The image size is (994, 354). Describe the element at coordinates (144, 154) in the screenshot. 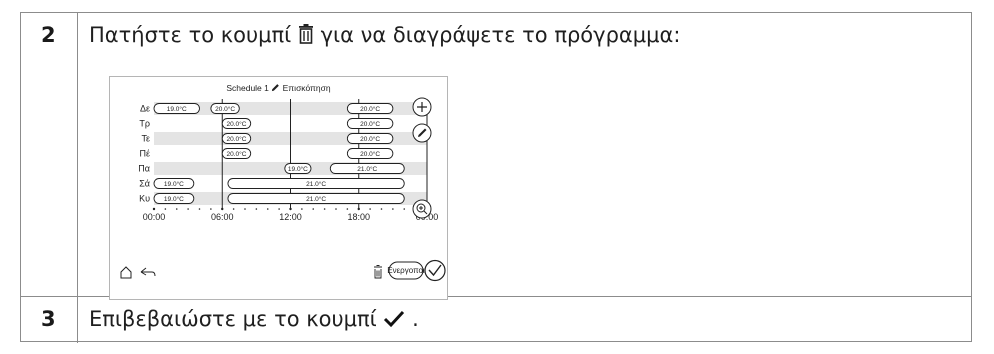

I see `day-label: Πέ` at that location.